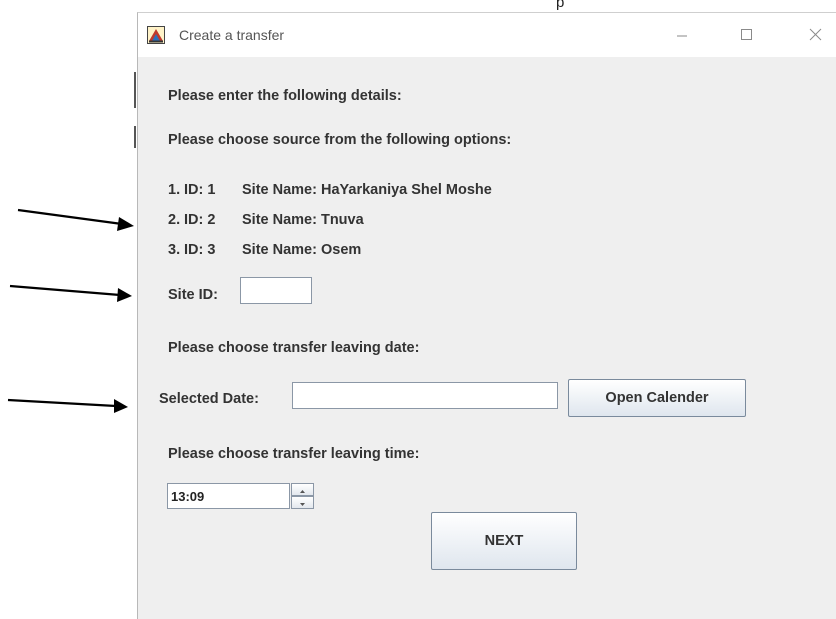 Image resolution: width=836 pixels, height=619 pixels. I want to click on arrow-site-list, so click(75, 219).